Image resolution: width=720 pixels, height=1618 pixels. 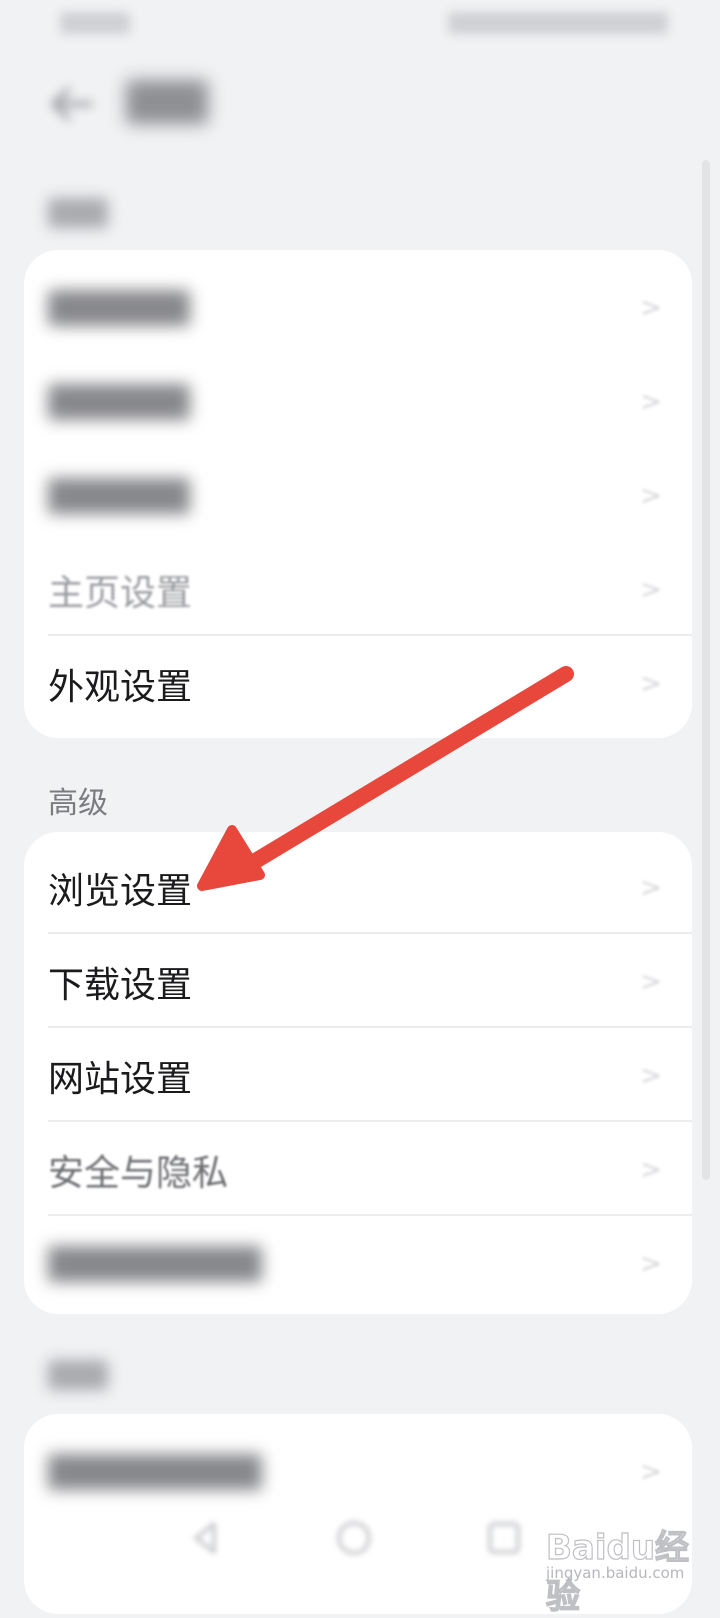 I want to click on status-bar-carrier, so click(x=95, y=23).